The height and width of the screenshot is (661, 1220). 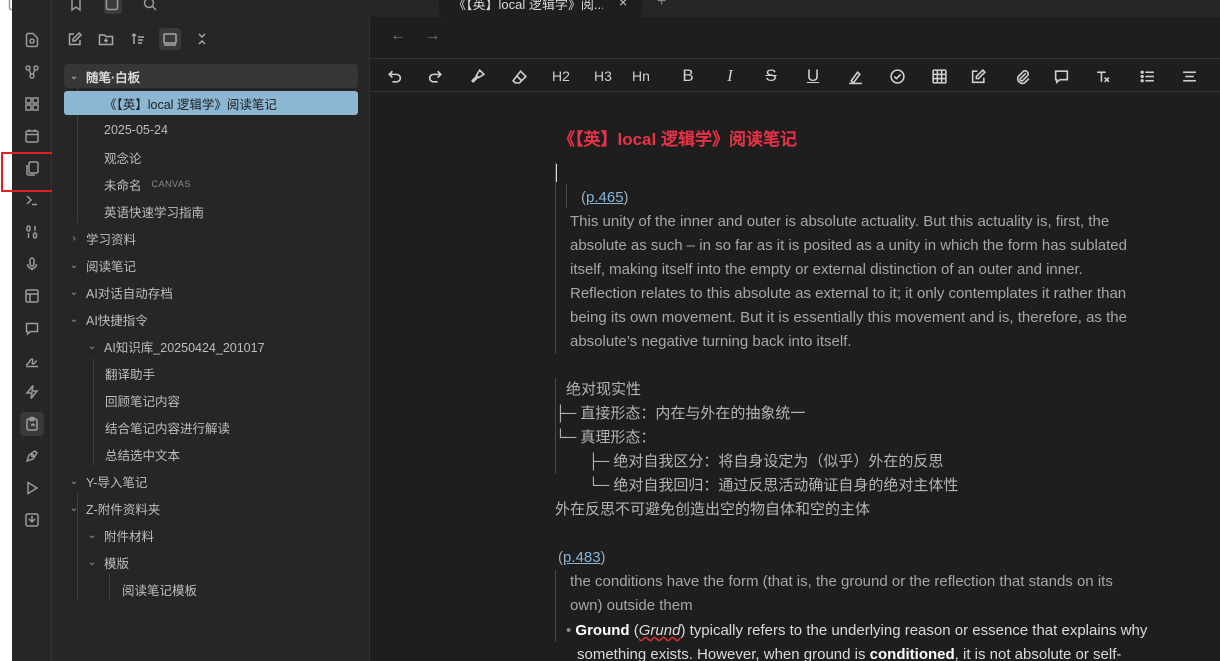 What do you see at coordinates (106, 39) in the screenshot?
I see `new-folder-icon` at bounding box center [106, 39].